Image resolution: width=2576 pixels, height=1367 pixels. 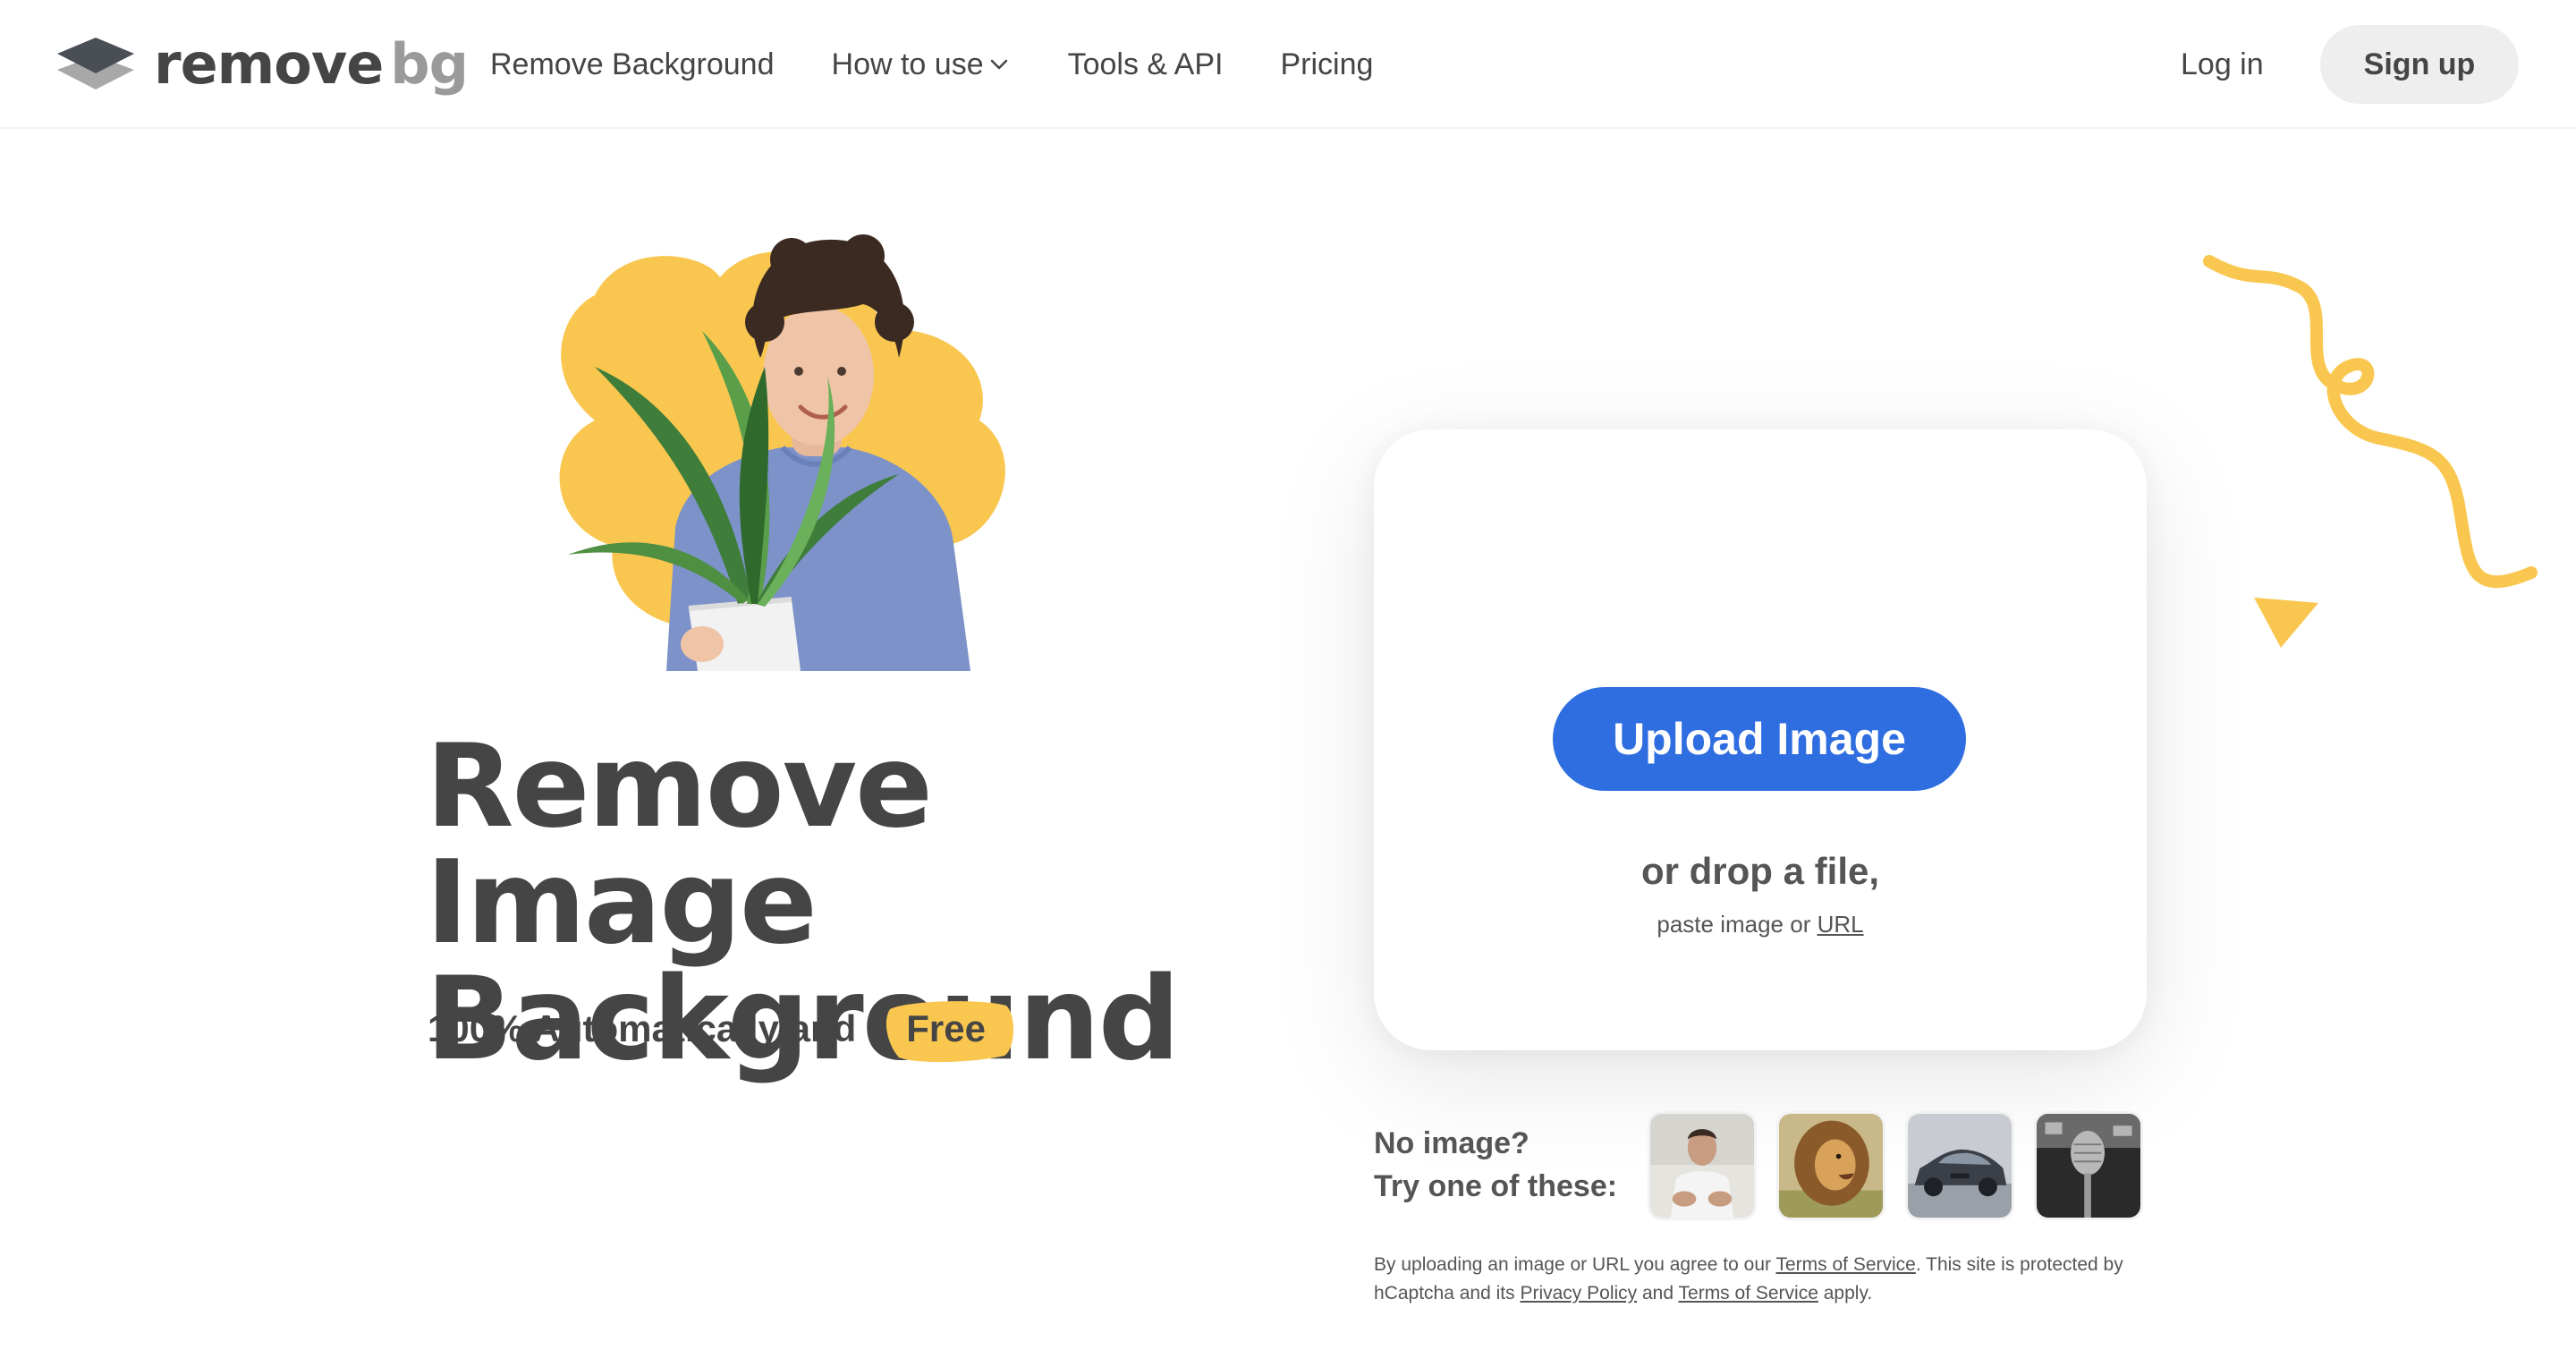 I want to click on privacy-policy-link: Privacy Policy, so click(x=1578, y=1293).